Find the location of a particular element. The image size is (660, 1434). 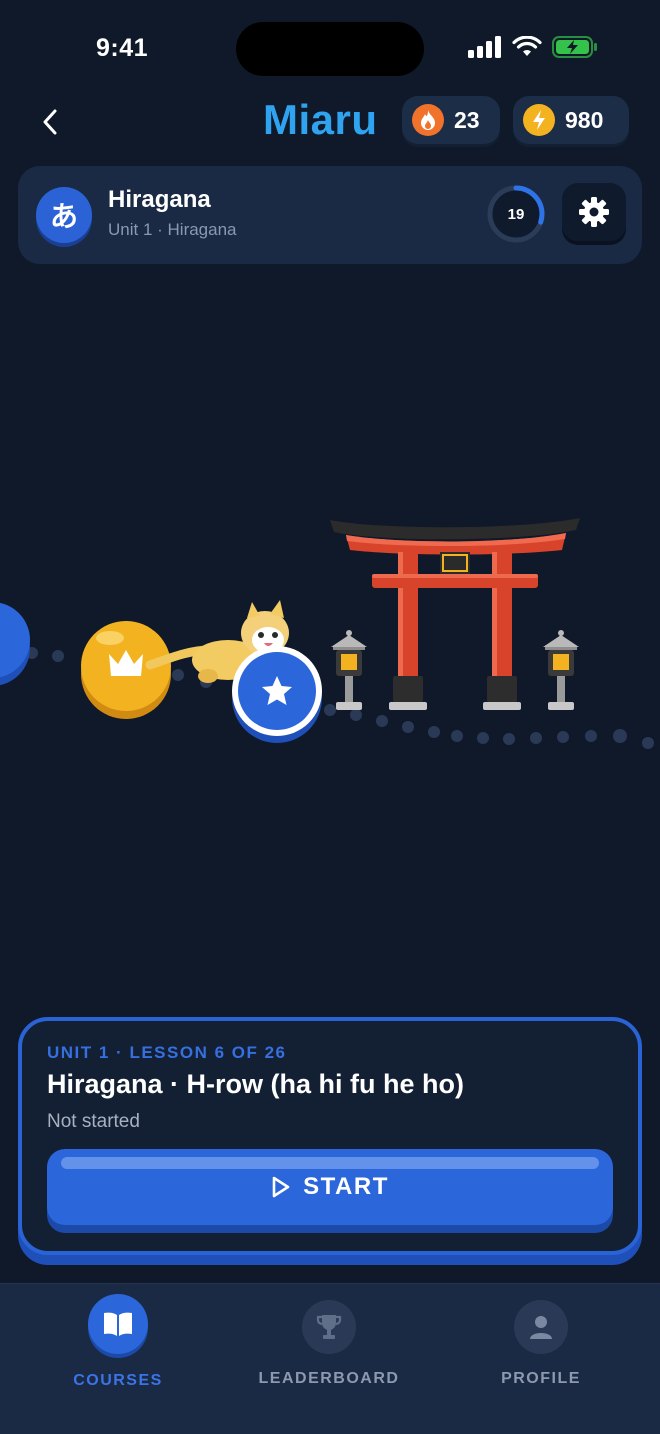

energy-counter: 980 is located at coordinates (571, 120).